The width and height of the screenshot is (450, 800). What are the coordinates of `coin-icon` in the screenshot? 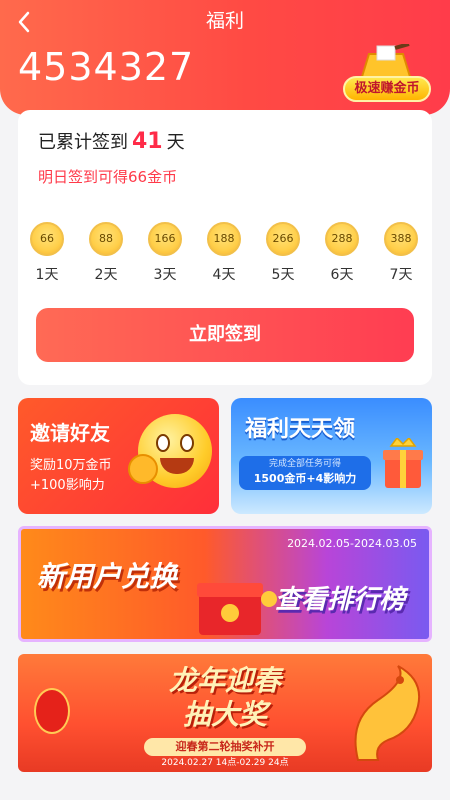 It's located at (143, 469).